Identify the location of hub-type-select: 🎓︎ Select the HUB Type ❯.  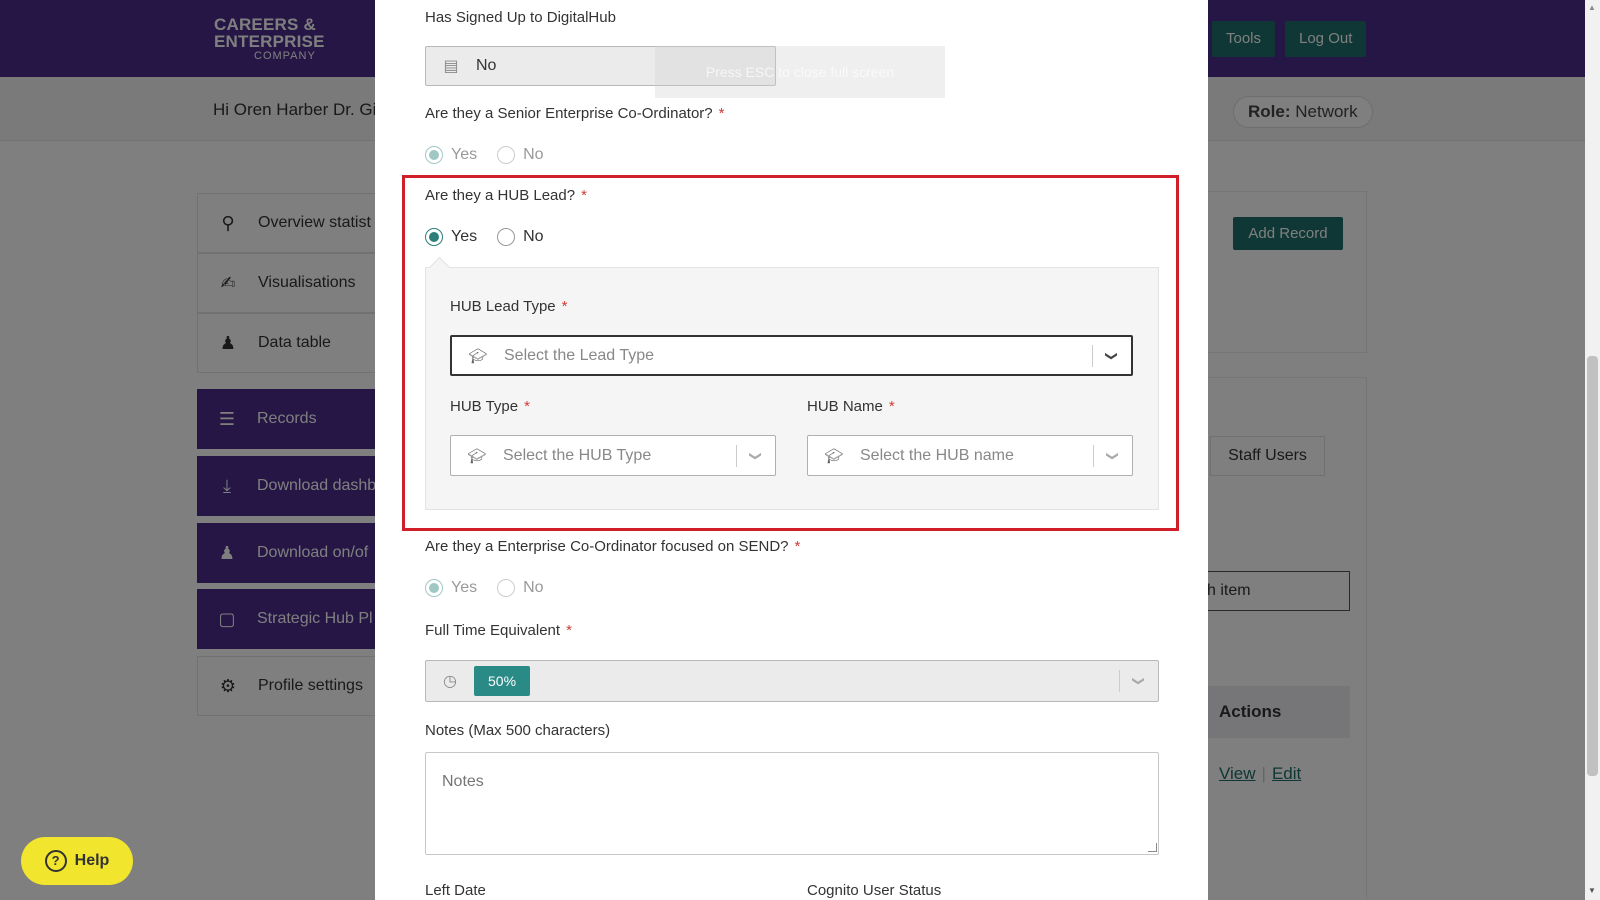
(613, 455).